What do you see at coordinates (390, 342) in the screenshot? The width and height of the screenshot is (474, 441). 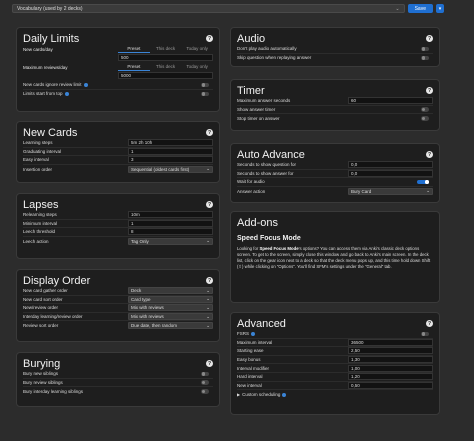 I see `max-interval-input: 36500` at bounding box center [390, 342].